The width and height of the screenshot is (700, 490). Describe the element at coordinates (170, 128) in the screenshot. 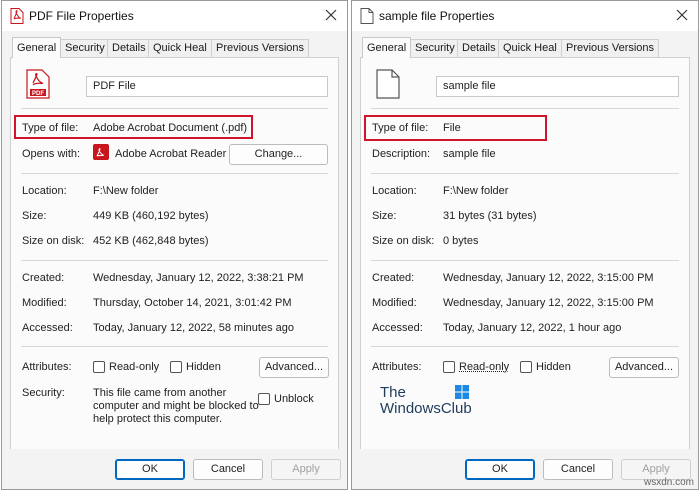

I see `type-of-file-value: Adobe Acrobat Document (.pdf)` at that location.